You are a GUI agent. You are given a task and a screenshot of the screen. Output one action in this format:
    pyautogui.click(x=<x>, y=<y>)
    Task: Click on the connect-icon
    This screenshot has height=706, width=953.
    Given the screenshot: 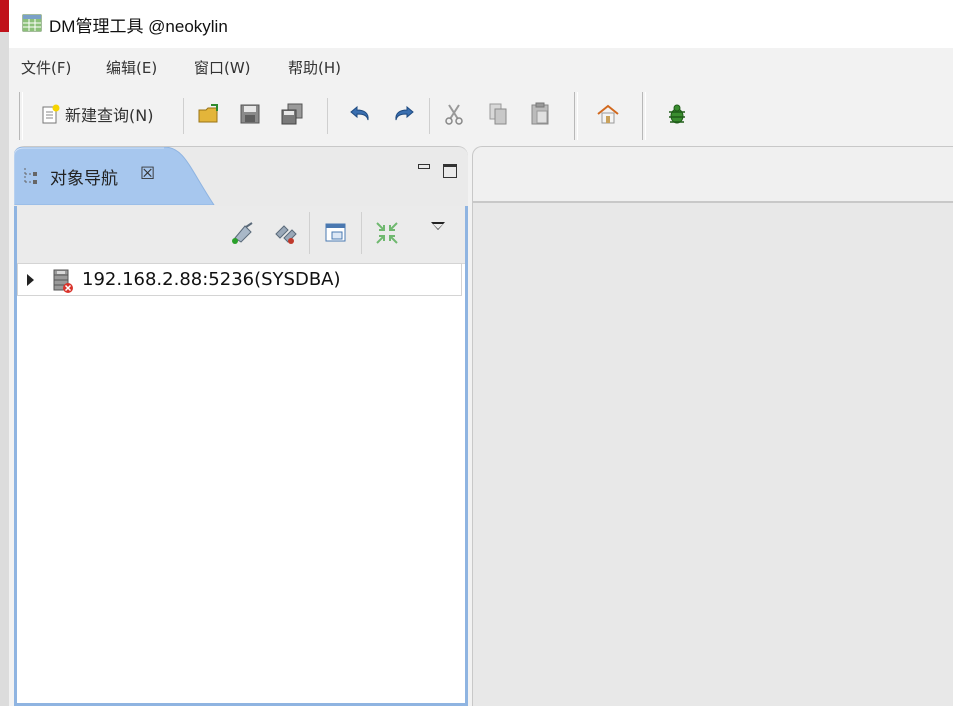 What is the action you would take?
    pyautogui.click(x=242, y=233)
    